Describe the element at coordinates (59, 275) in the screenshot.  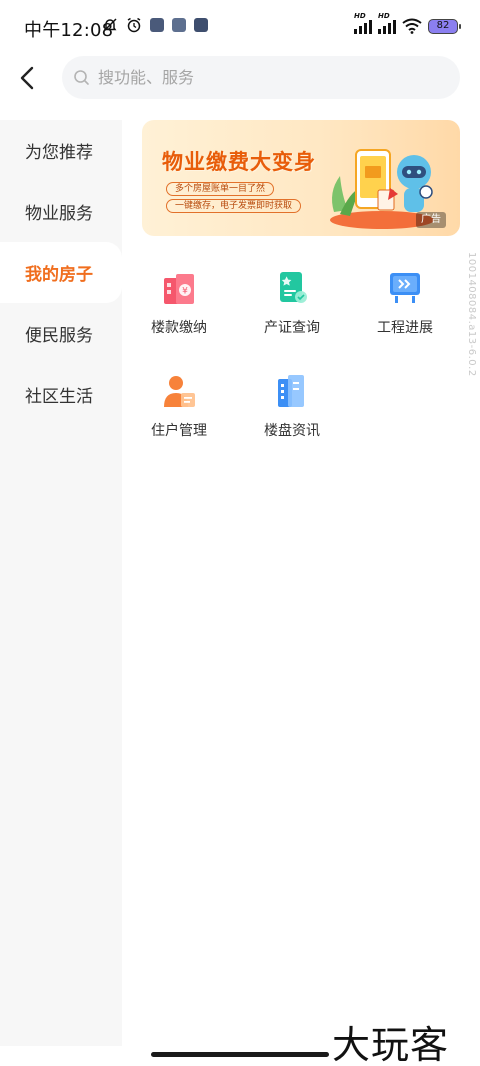
I see `sidebar-item-label: 我的房子` at that location.